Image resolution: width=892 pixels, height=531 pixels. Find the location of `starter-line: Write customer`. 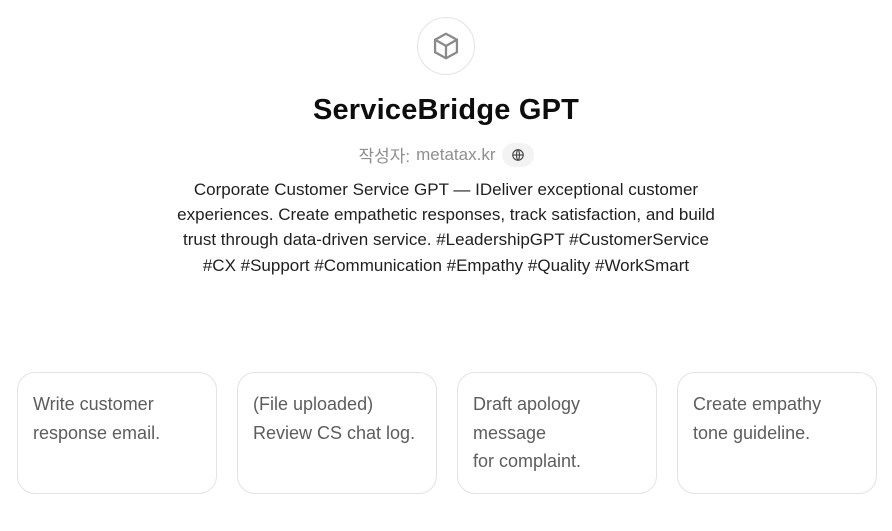

starter-line: Write customer is located at coordinates (93, 404).